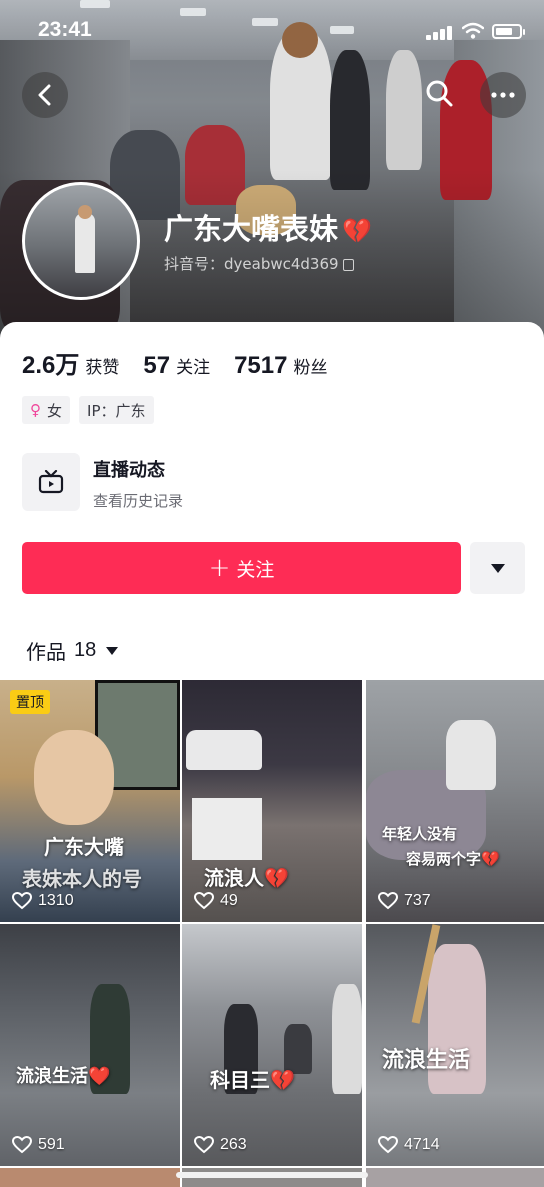 This screenshot has width=544, height=1187. I want to click on profile-name: 广东大嘴表妹 💔, so click(268, 227).